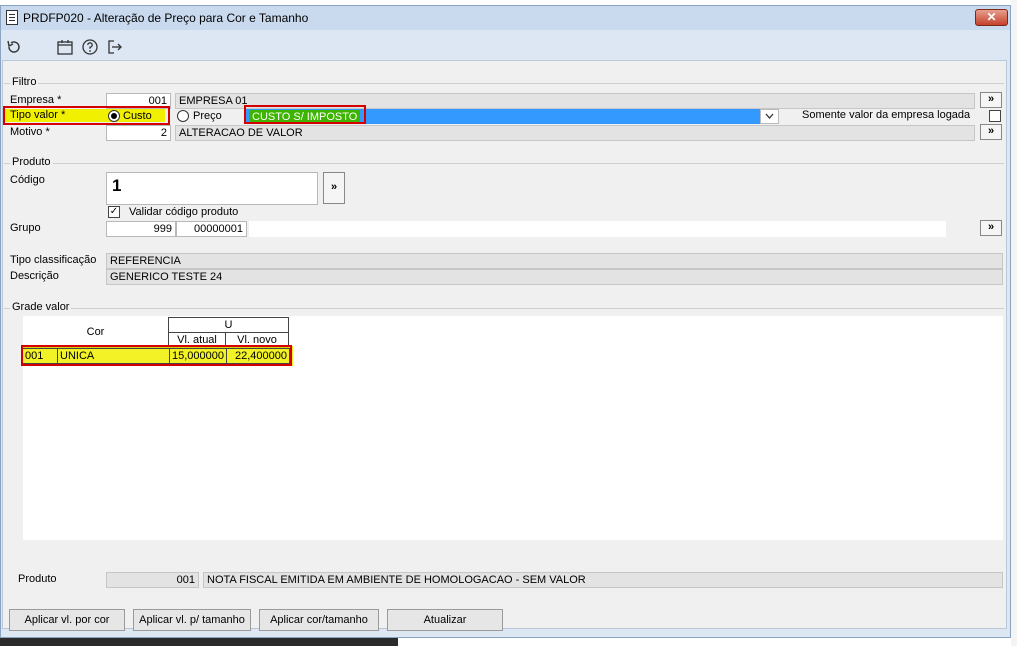 Image resolution: width=1017 pixels, height=646 pixels. What do you see at coordinates (96, 332) in the screenshot?
I see `col-header-cor: Cor` at bounding box center [96, 332].